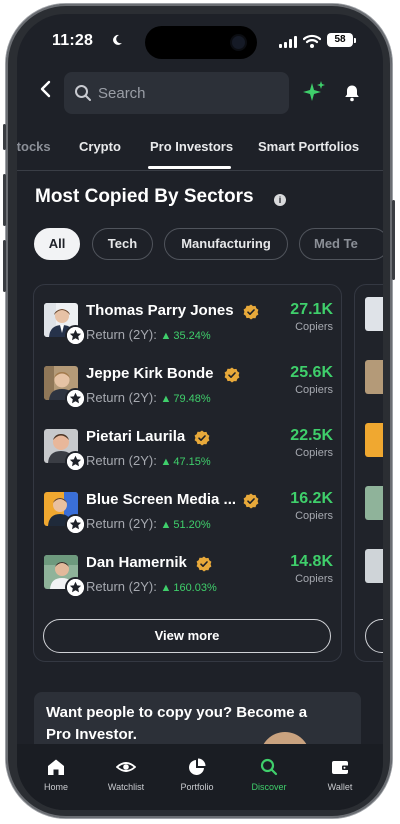 Image resolution: width=400 pixels, height=824 pixels. I want to click on nav-label: Home, so click(55, 787).